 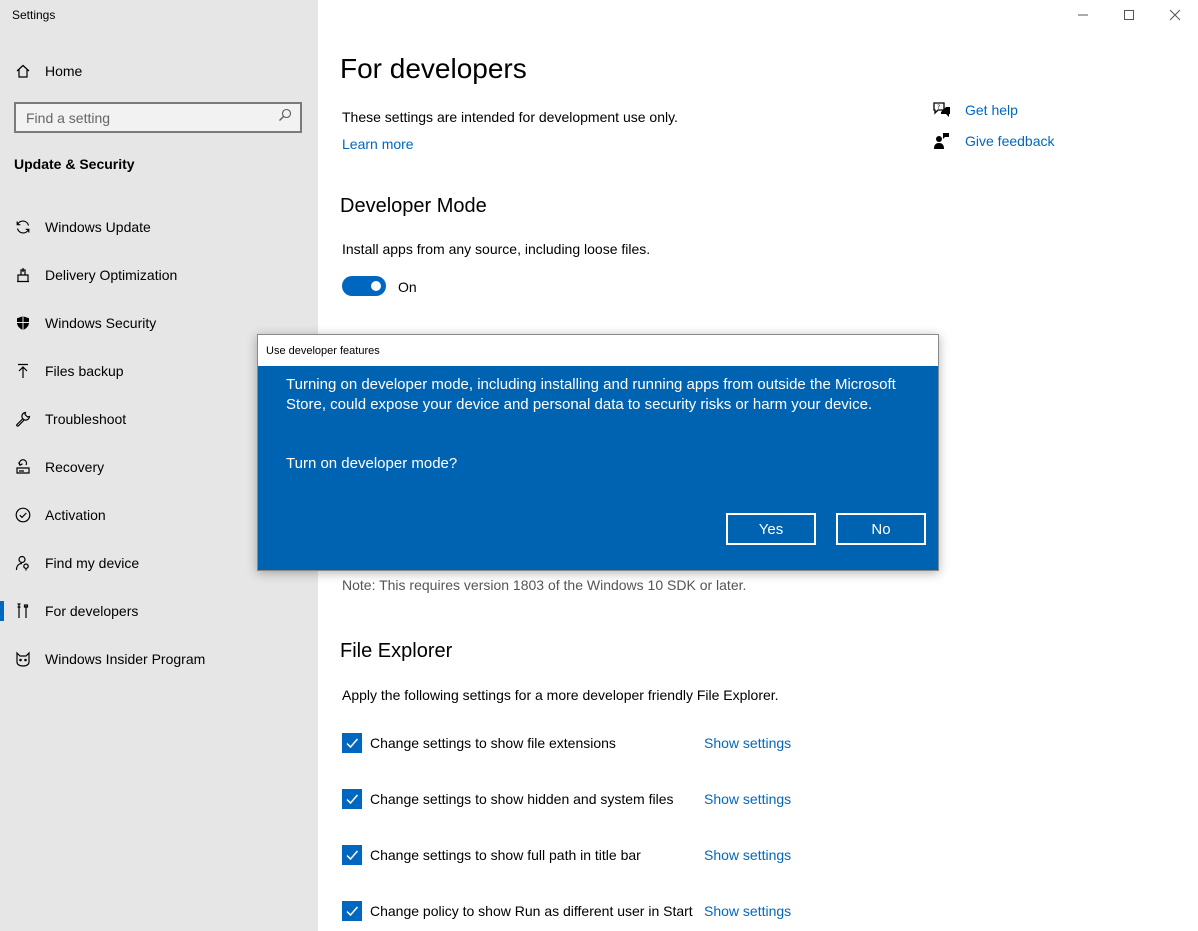 What do you see at coordinates (364, 286) in the screenshot?
I see `developer-mode-toggle` at bounding box center [364, 286].